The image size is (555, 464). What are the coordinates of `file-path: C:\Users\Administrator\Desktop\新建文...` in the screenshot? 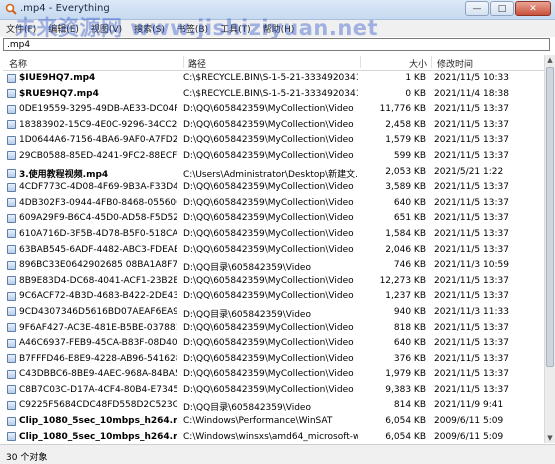 It's located at (270, 174).